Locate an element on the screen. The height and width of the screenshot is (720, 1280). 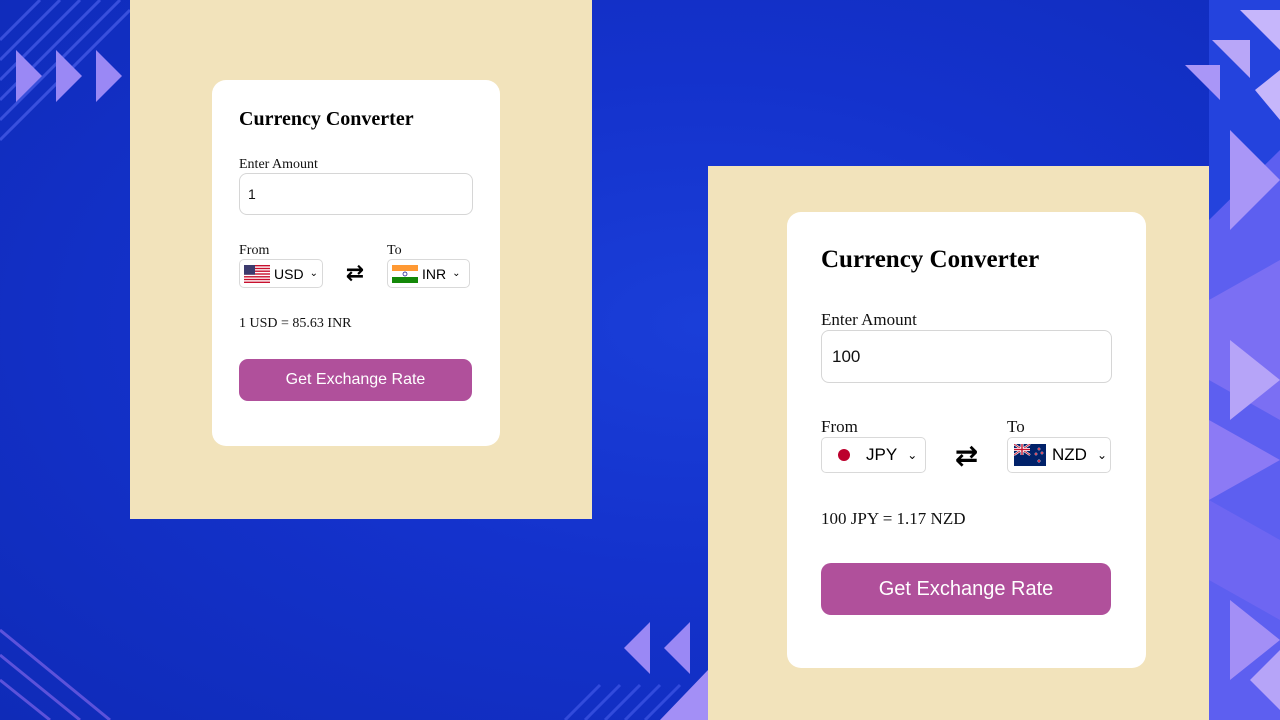
new-zealand-flag-icon is located at coordinates (1030, 455).